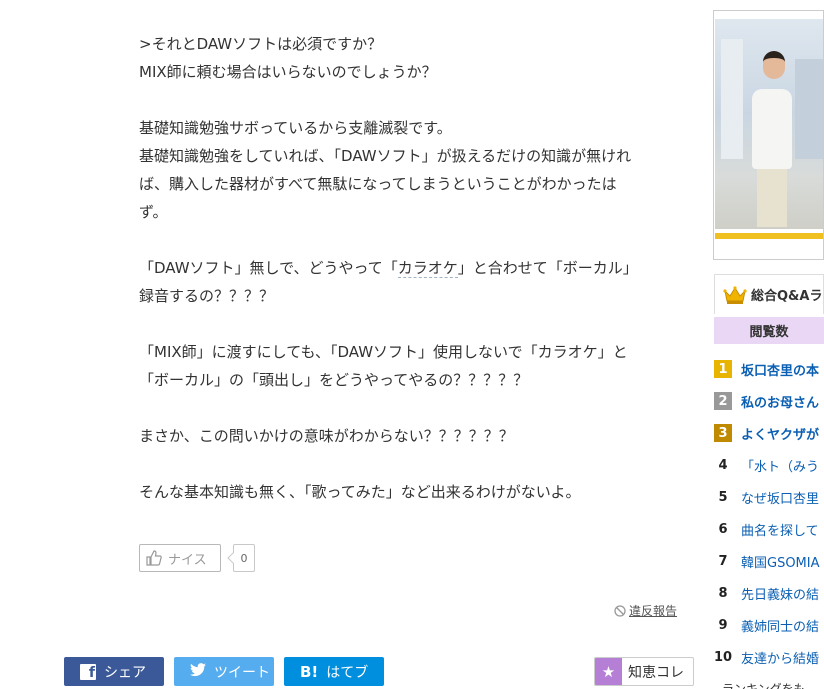 The height and width of the screenshot is (689, 824). Describe the element at coordinates (547, 268) in the screenshot. I see `answer-text-fragment: 」と合わせて「ボーカル」` at that location.